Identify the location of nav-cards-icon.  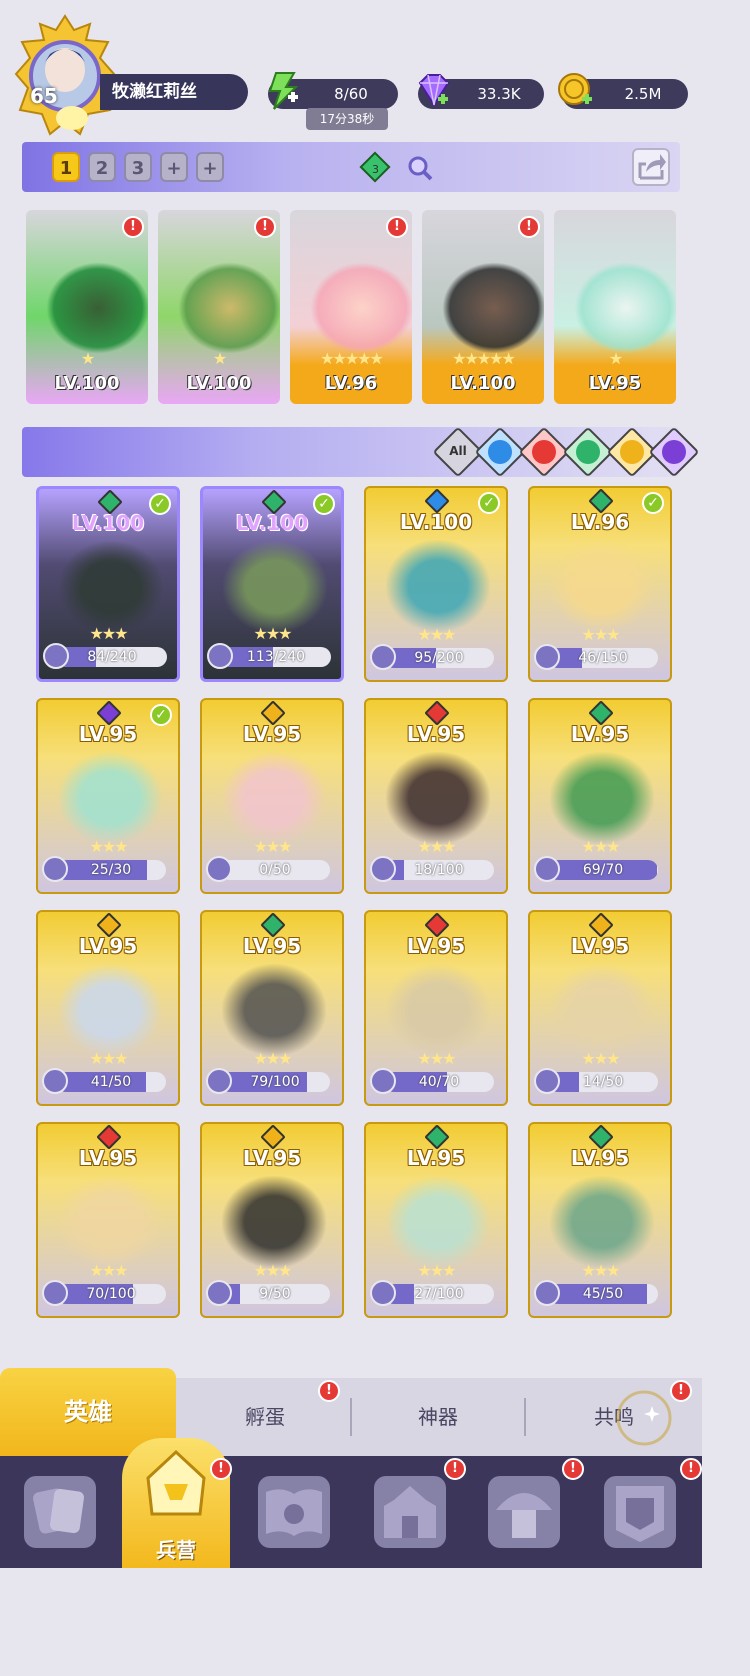
(60, 1512).